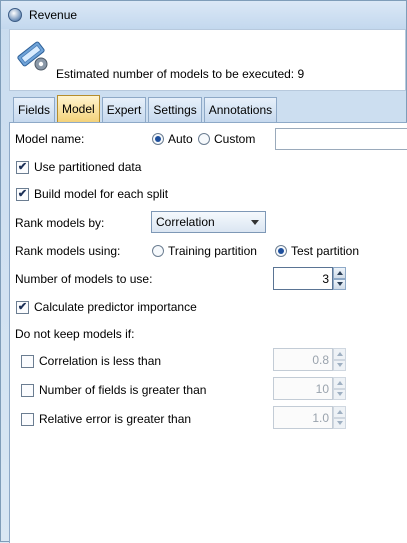  What do you see at coordinates (27, 361) in the screenshot?
I see `correlation-less-checkbox: ✔` at bounding box center [27, 361].